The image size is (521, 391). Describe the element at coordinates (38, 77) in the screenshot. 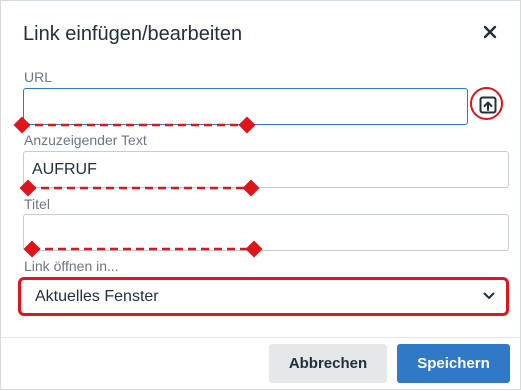

I see `url-label: URL` at that location.